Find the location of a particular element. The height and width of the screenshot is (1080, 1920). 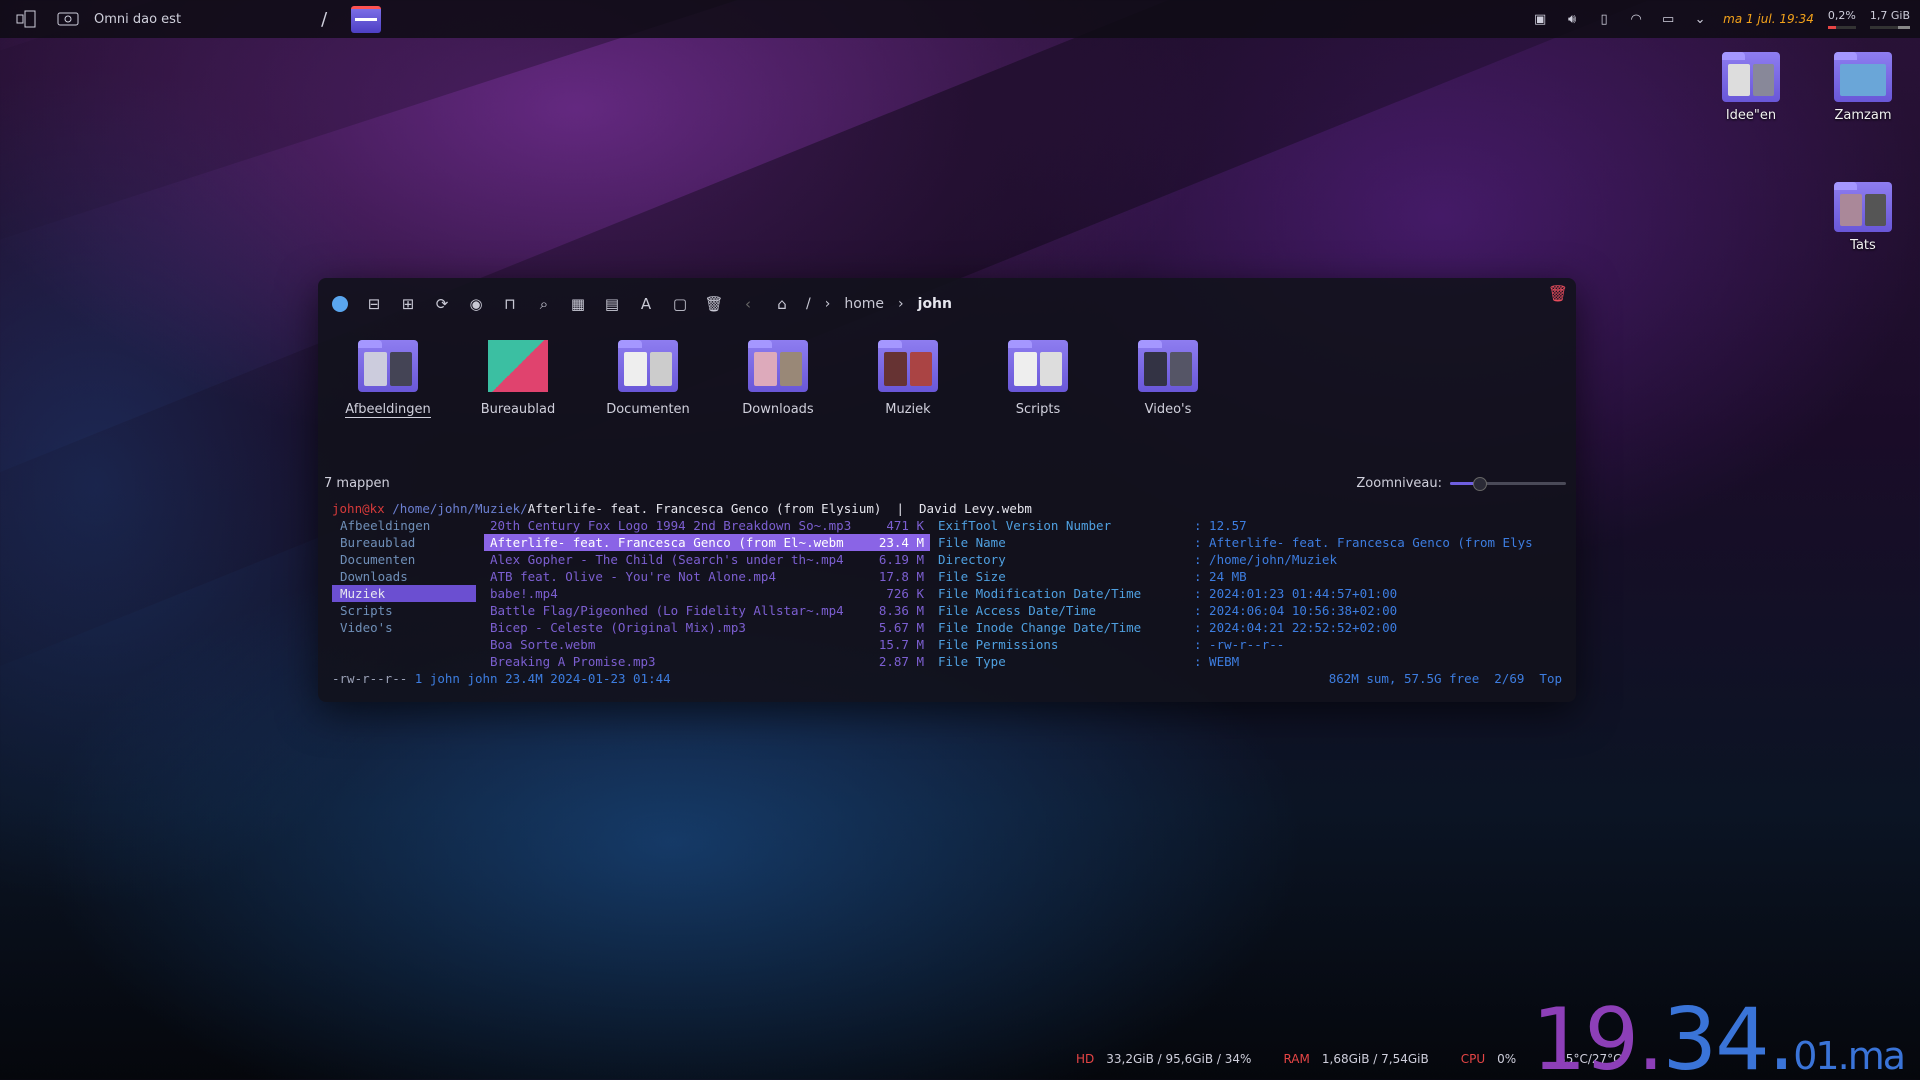

refresh-icon: ⟳ is located at coordinates (442, 304).